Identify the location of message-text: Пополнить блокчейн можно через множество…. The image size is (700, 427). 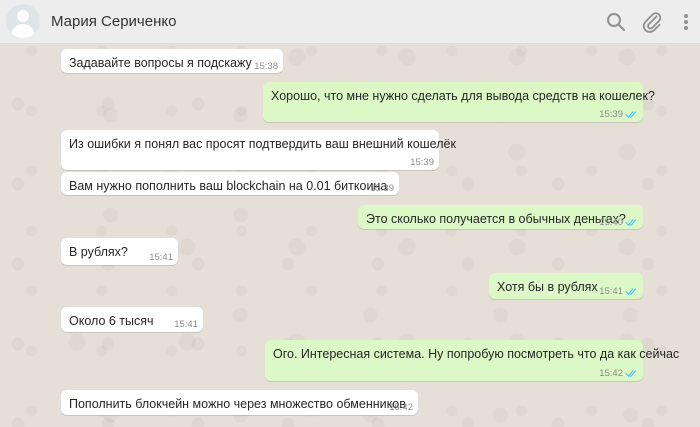
(237, 404).